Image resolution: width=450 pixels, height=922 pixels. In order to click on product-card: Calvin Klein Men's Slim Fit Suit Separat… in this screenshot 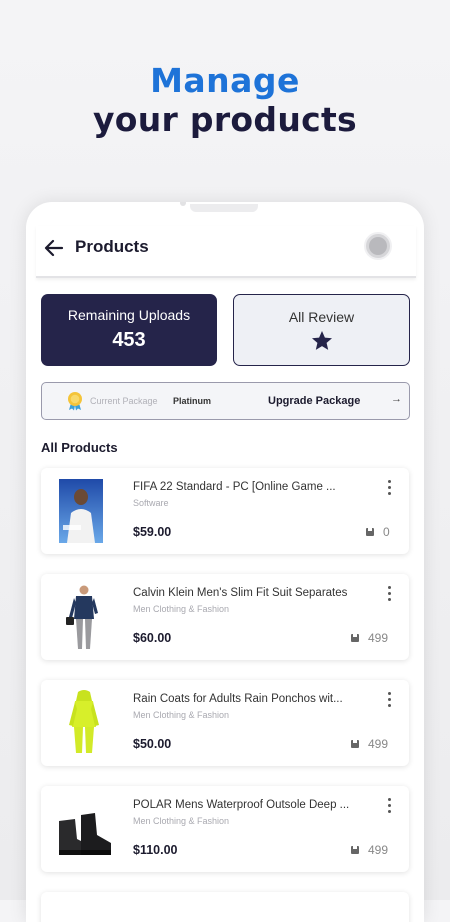, I will do `click(225, 617)`.